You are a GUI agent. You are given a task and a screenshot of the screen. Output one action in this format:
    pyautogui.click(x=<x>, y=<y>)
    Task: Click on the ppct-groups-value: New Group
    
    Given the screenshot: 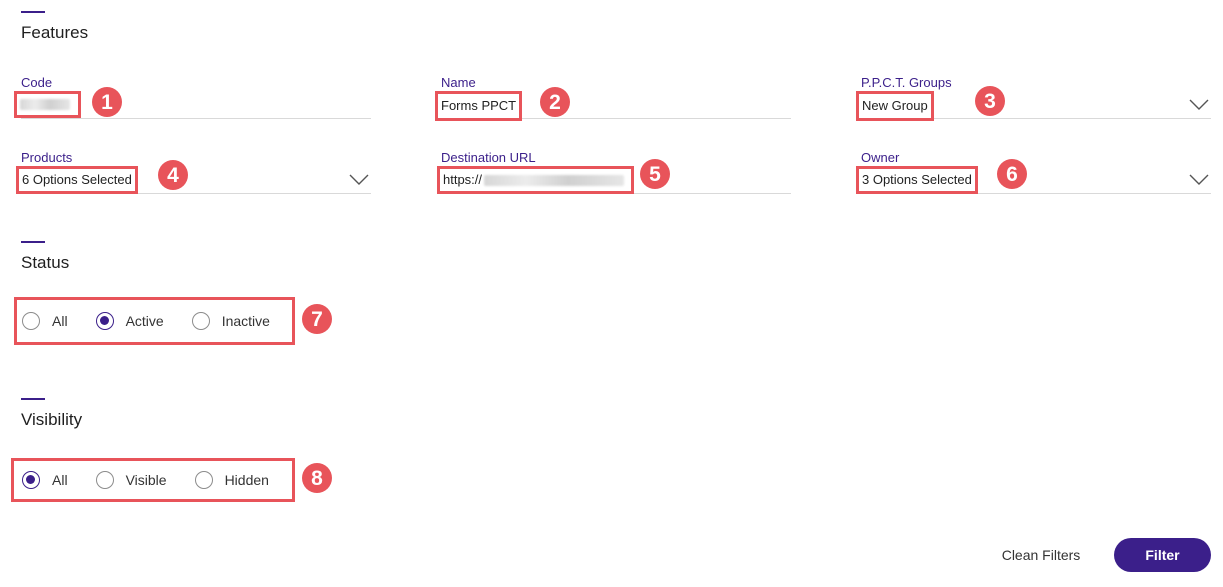 What is the action you would take?
    pyautogui.click(x=895, y=105)
    